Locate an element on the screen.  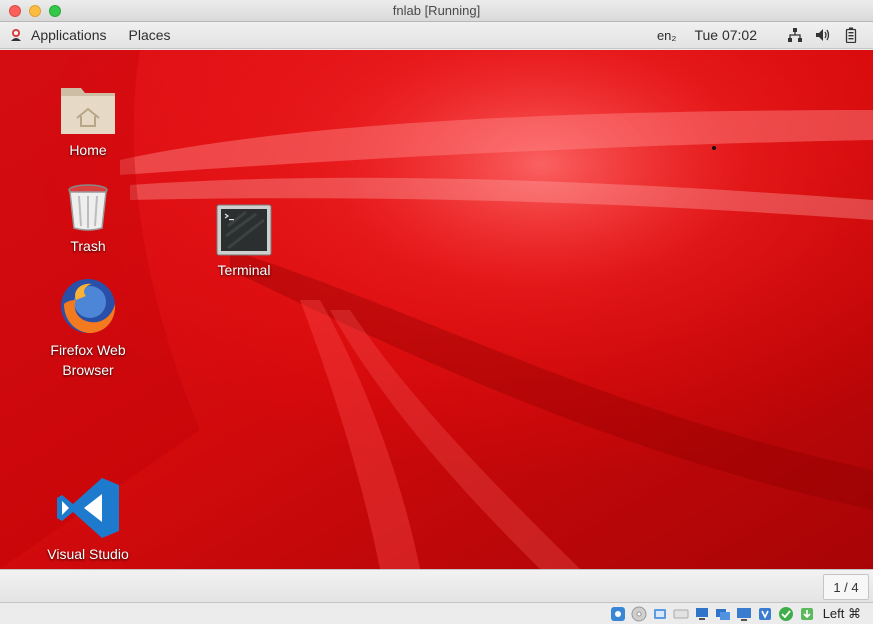
audio-icon is located at coordinates (660, 614).